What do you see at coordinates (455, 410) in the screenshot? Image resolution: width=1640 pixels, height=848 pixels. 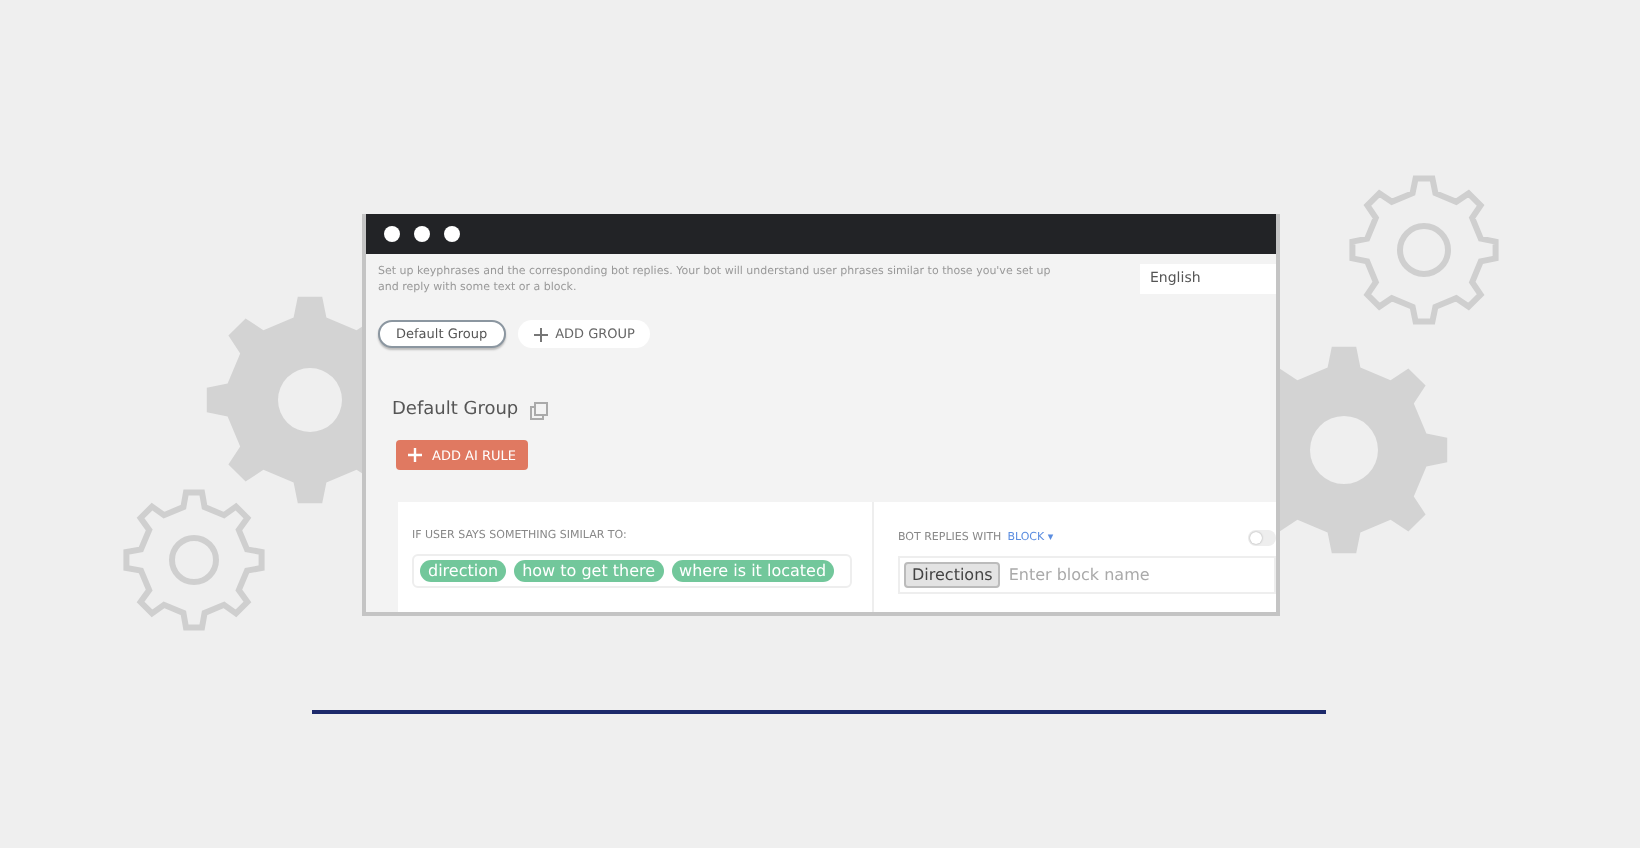 I see `group-title: Default Group` at bounding box center [455, 410].